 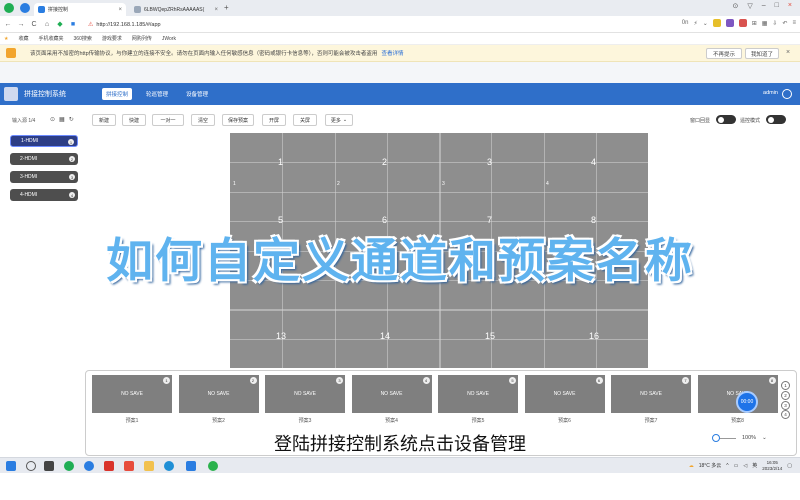 I want to click on shield-green-icon: ◆, so click(x=60, y=24).